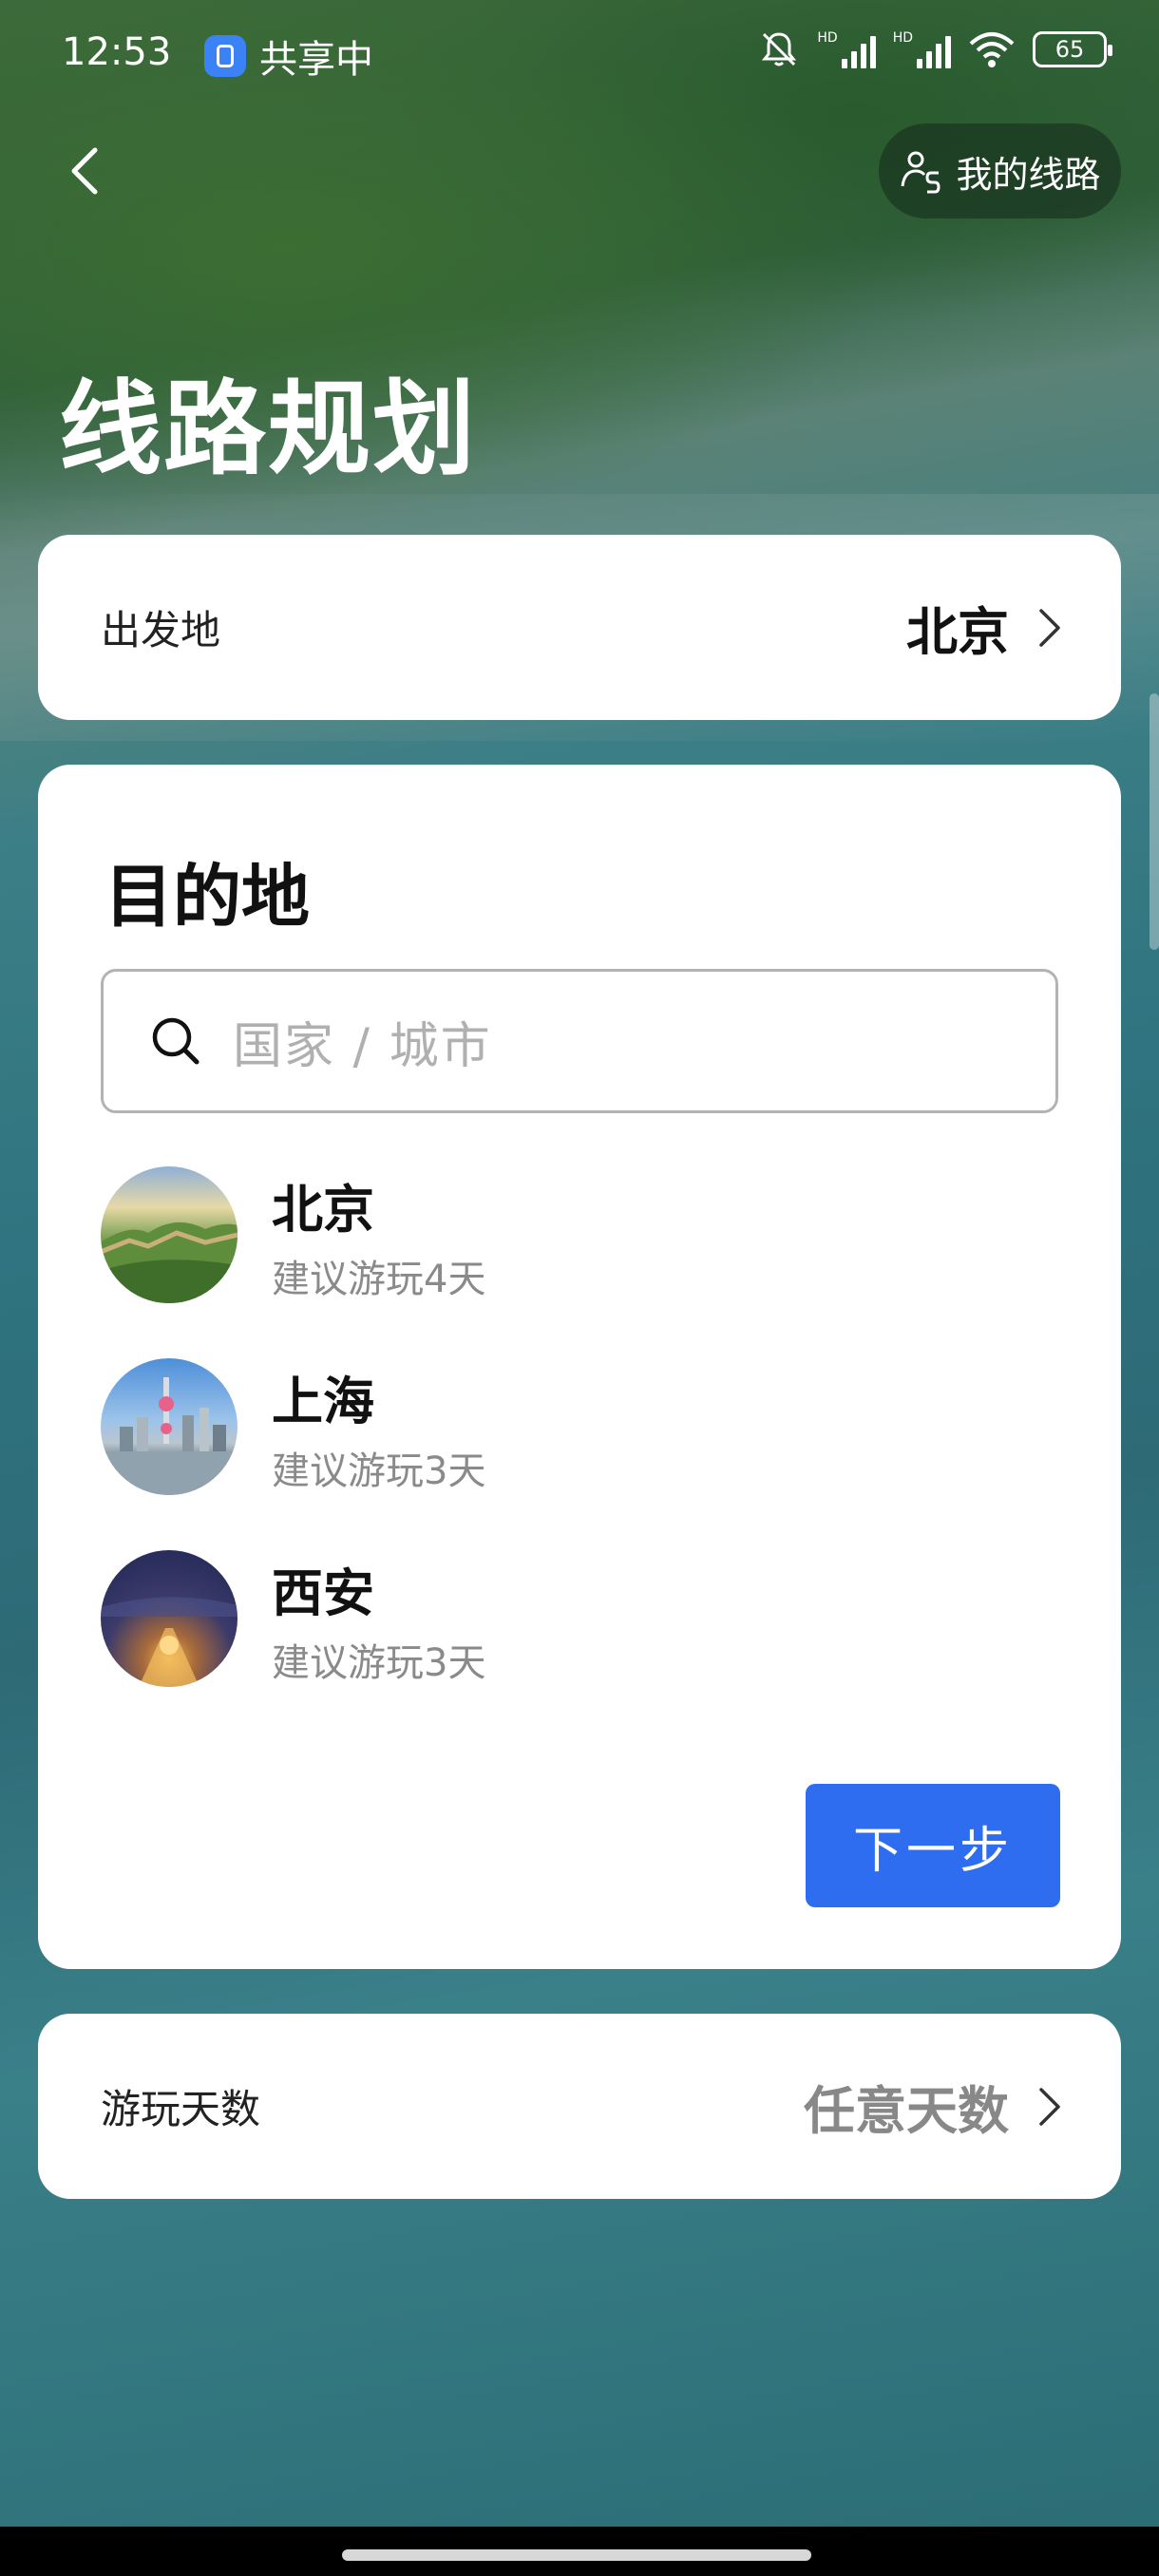 This screenshot has height=2576, width=1159. Describe the element at coordinates (1028, 174) in the screenshot. I see `my-routes-label: 我的线路` at that location.